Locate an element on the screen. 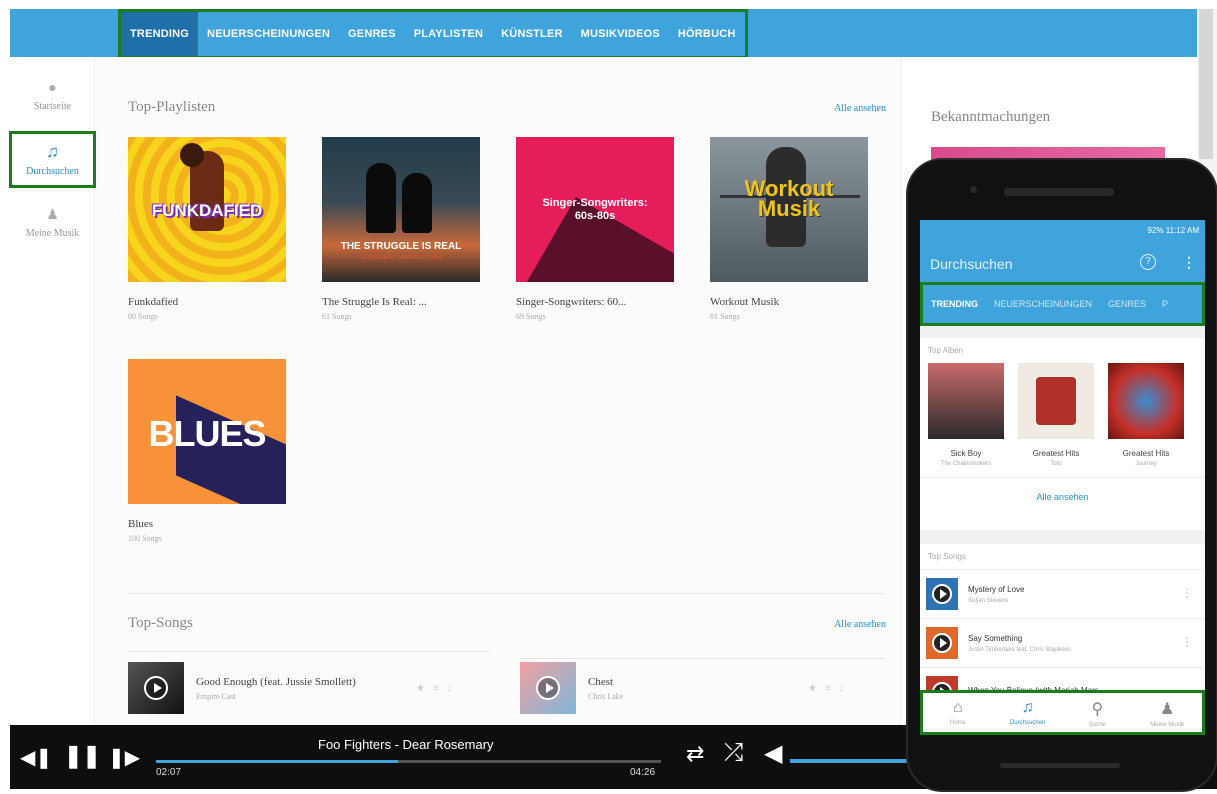 This screenshot has height=794, width=1217. mobile-tab-trending: TRENDING is located at coordinates (954, 304).